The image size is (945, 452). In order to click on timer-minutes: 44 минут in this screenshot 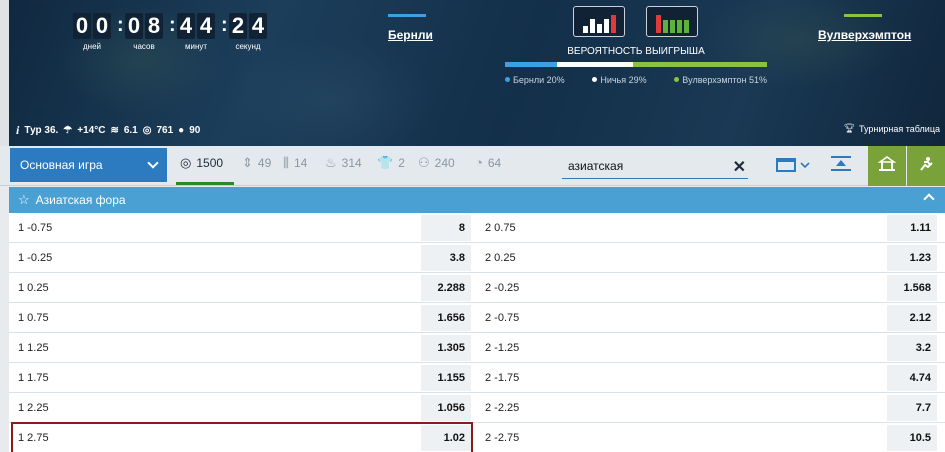, I will do `click(196, 32)`.